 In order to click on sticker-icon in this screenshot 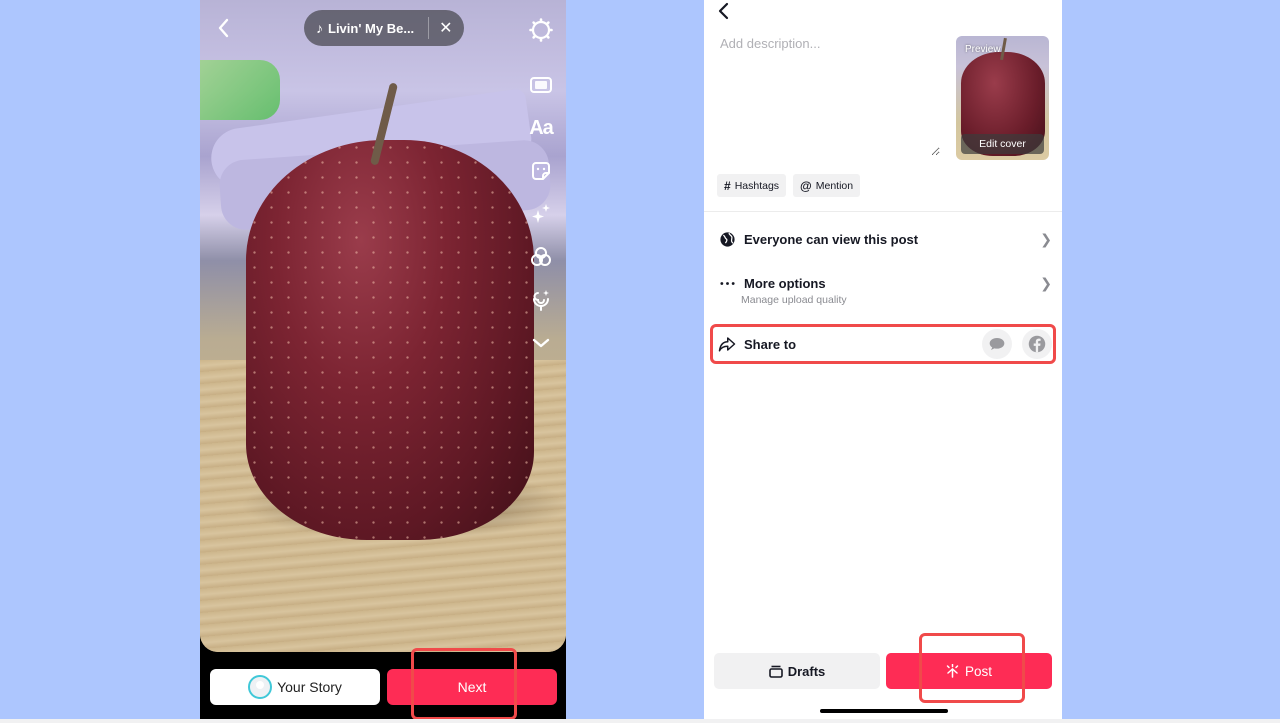, I will do `click(541, 171)`.